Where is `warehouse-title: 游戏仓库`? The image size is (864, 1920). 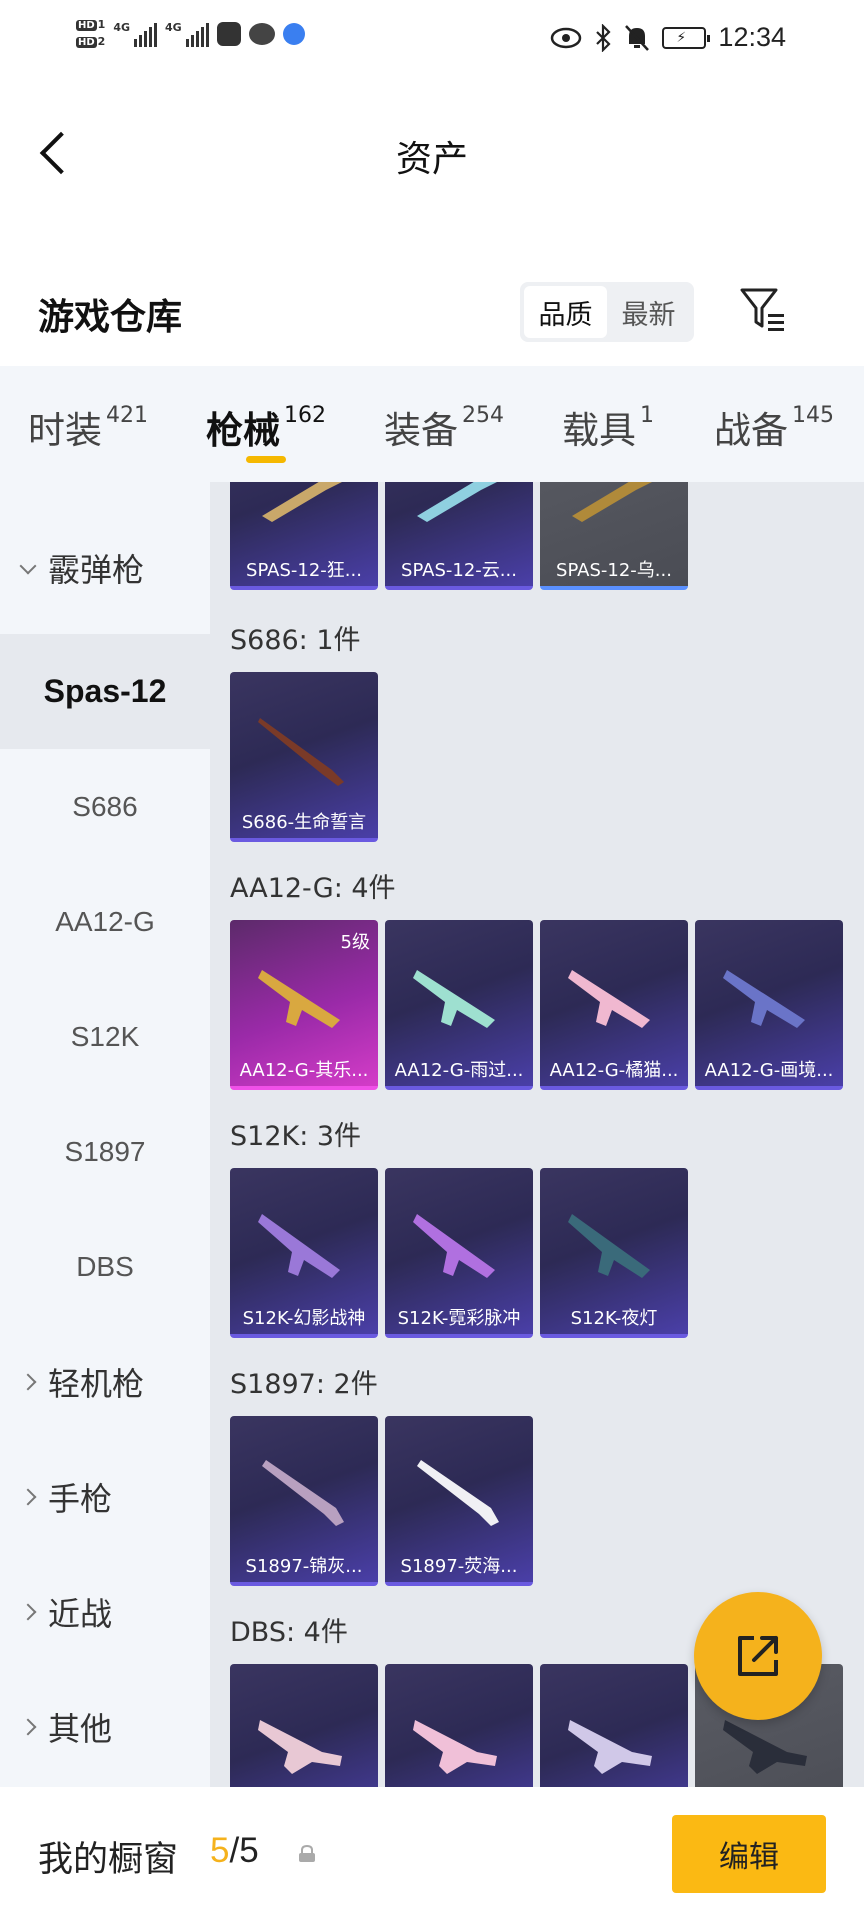 warehouse-title: 游戏仓库 is located at coordinates (110, 317).